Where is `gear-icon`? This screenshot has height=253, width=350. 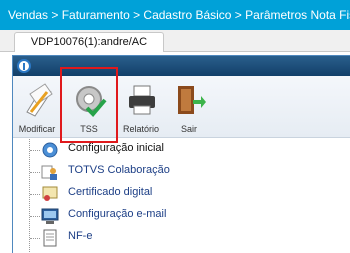
gear-icon is located at coordinates (50, 150).